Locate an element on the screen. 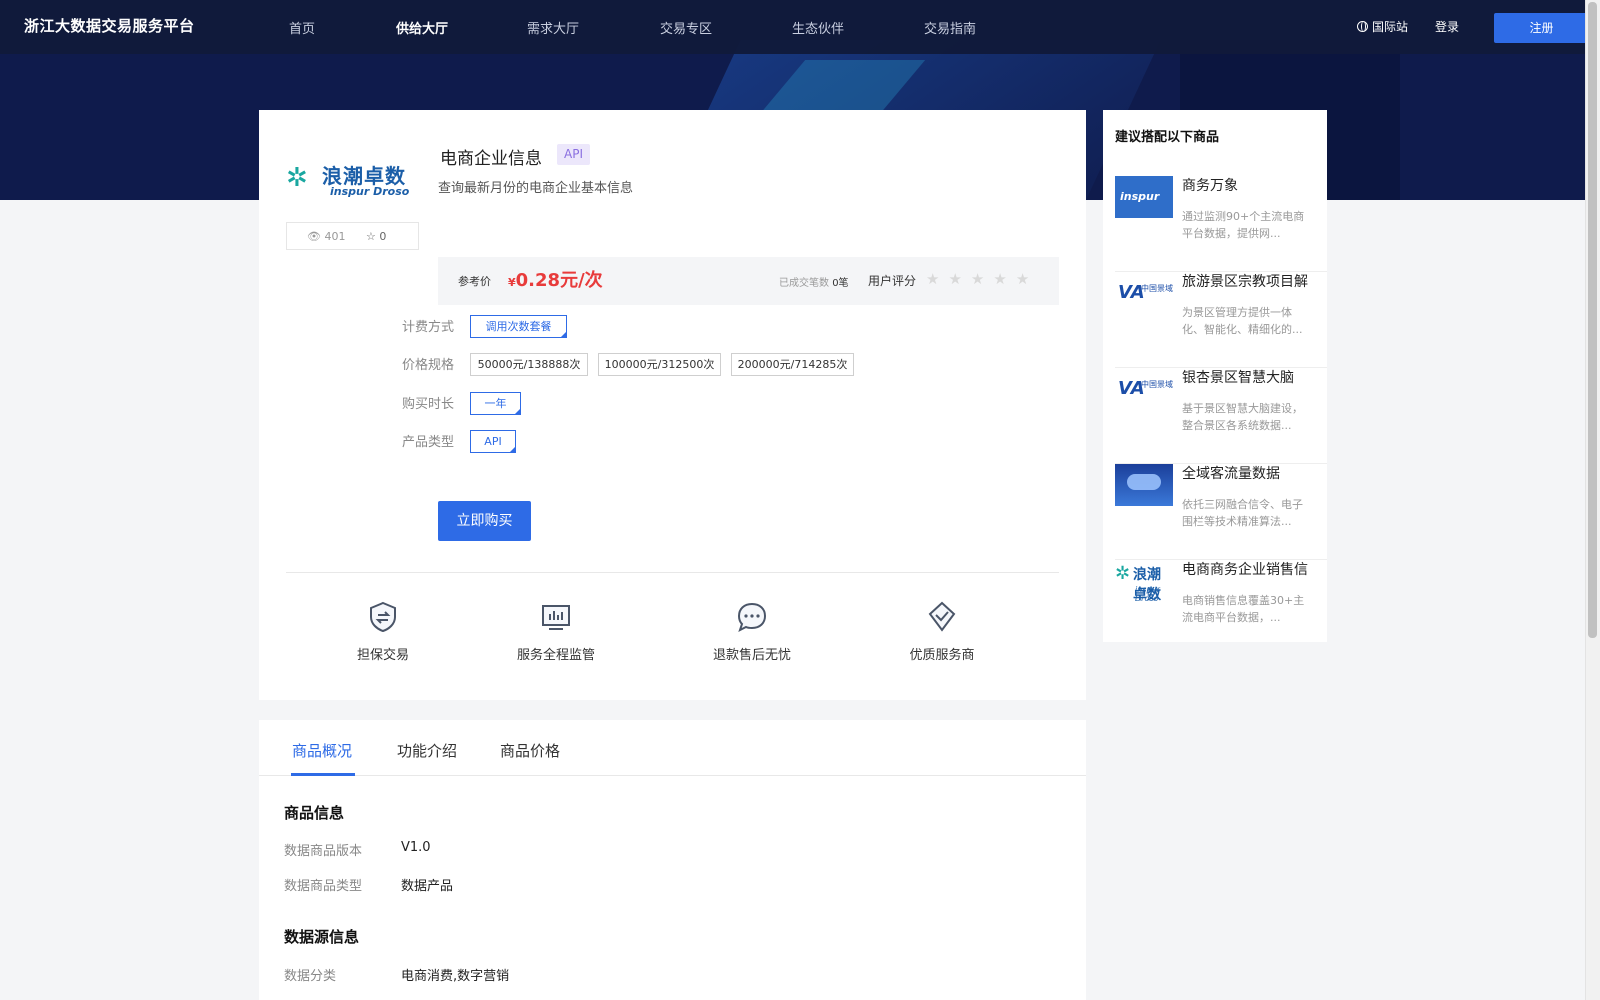 The width and height of the screenshot is (1600, 1000). deals-label: 已成交笔数 is located at coordinates (804, 283).